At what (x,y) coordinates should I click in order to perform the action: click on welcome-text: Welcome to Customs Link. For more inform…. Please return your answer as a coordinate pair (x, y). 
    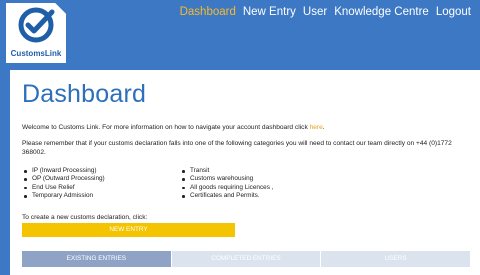
    Looking at the image, I should click on (242, 127).